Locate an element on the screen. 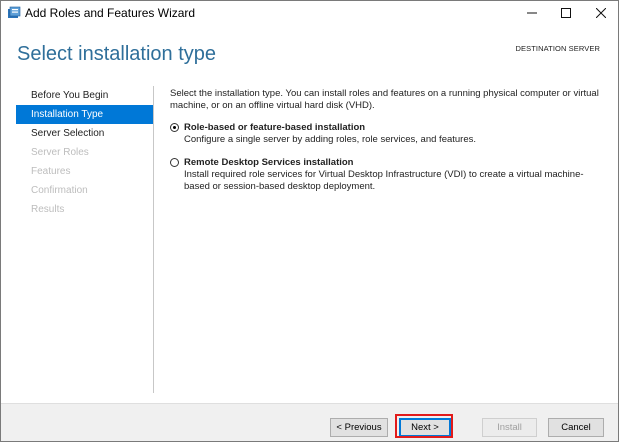  cancel-button: Cancel is located at coordinates (576, 427).